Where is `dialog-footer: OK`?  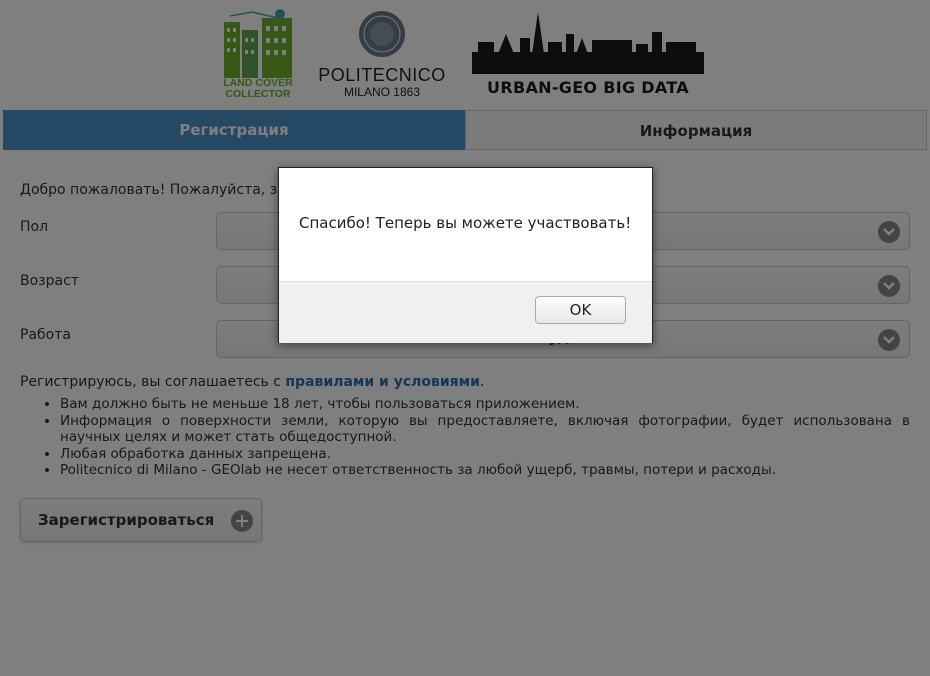 dialog-footer: OK is located at coordinates (465, 312).